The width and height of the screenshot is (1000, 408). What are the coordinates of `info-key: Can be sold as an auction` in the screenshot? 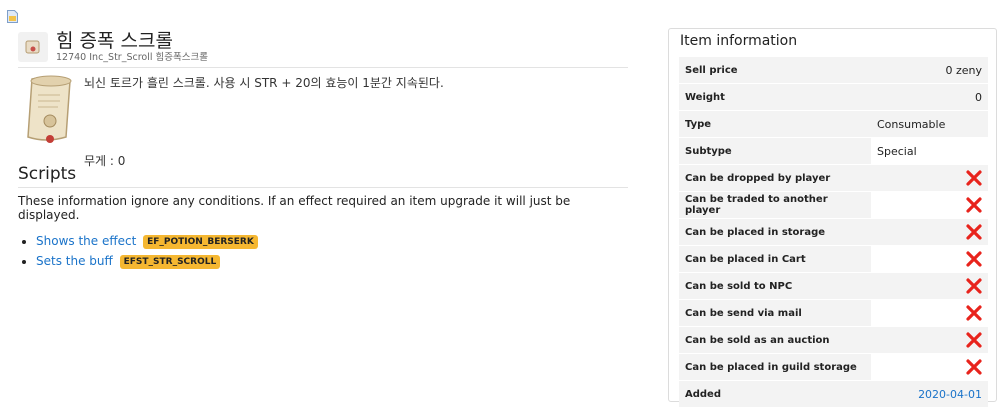 It's located at (775, 340).